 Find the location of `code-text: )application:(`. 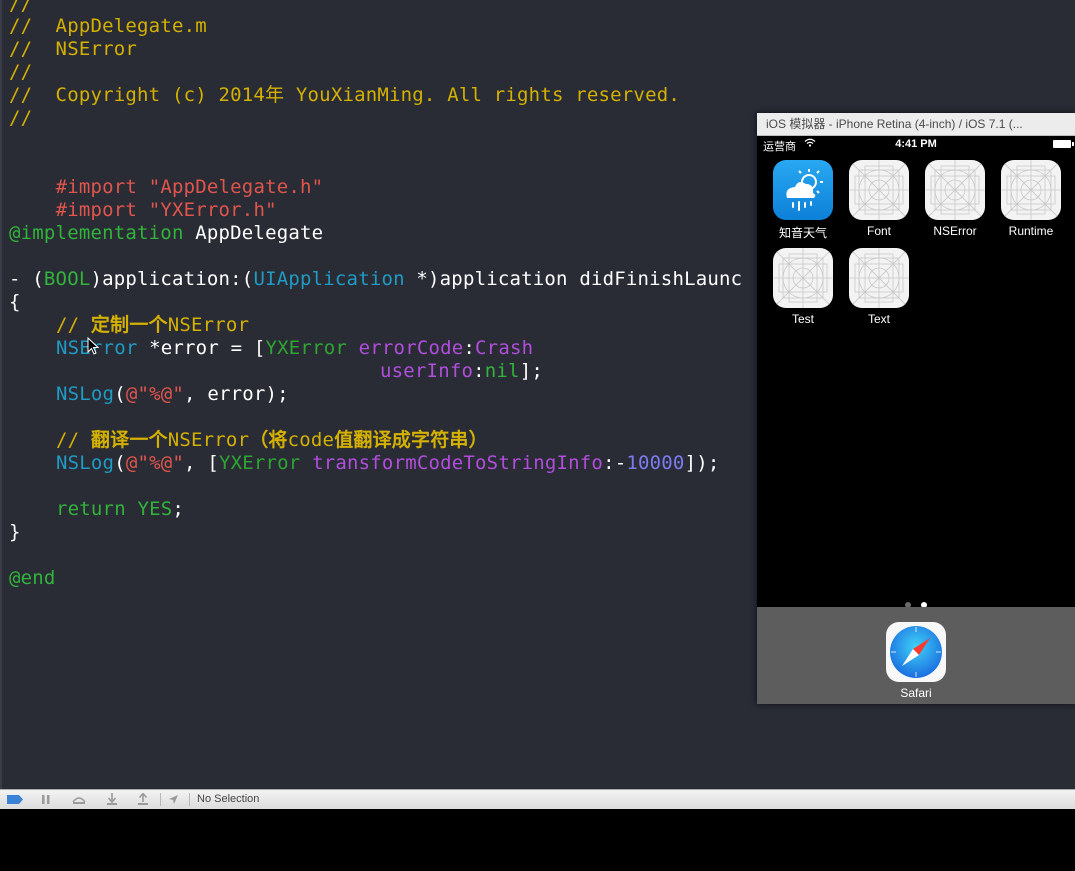

code-text: )application:( is located at coordinates (172, 279).